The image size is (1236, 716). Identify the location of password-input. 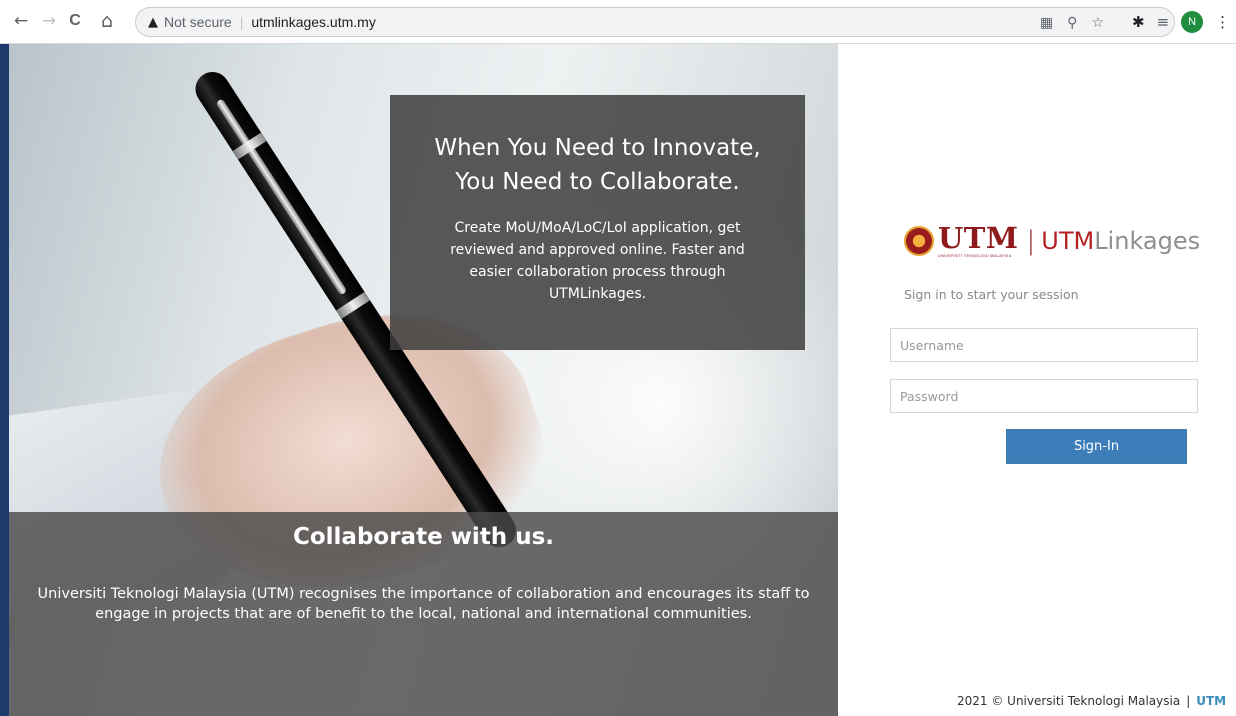
(1044, 396).